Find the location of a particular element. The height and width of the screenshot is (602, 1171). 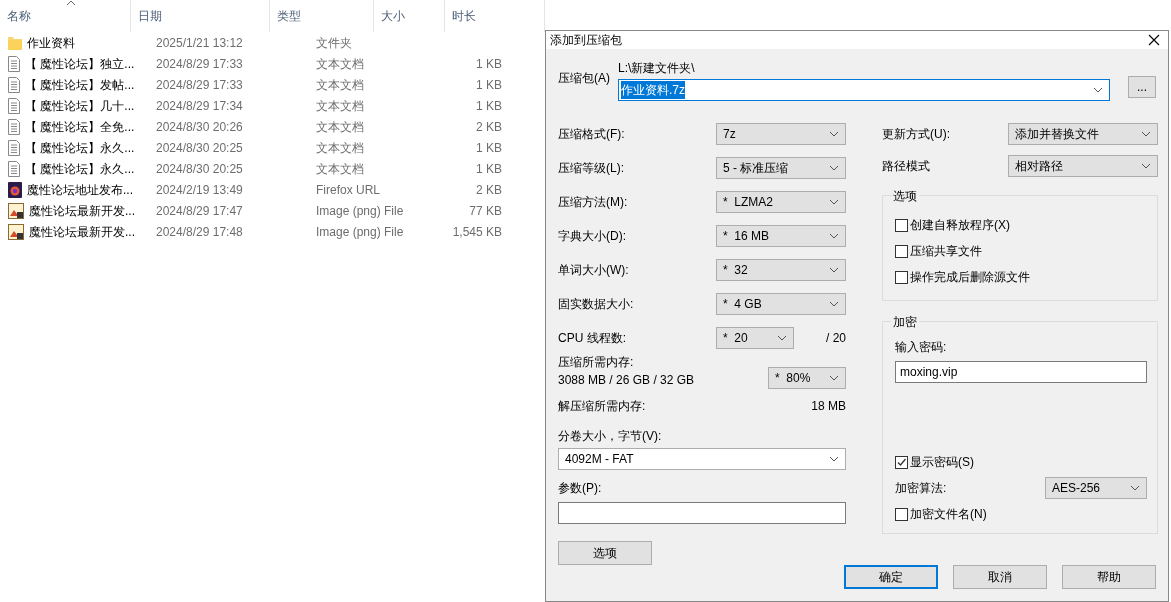

file-name: 作业资料 is located at coordinates (51, 42).